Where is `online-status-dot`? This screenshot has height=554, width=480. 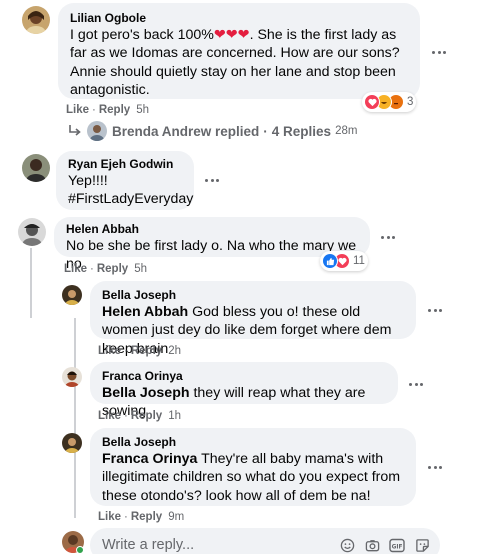
online-status-dot is located at coordinates (80, 550).